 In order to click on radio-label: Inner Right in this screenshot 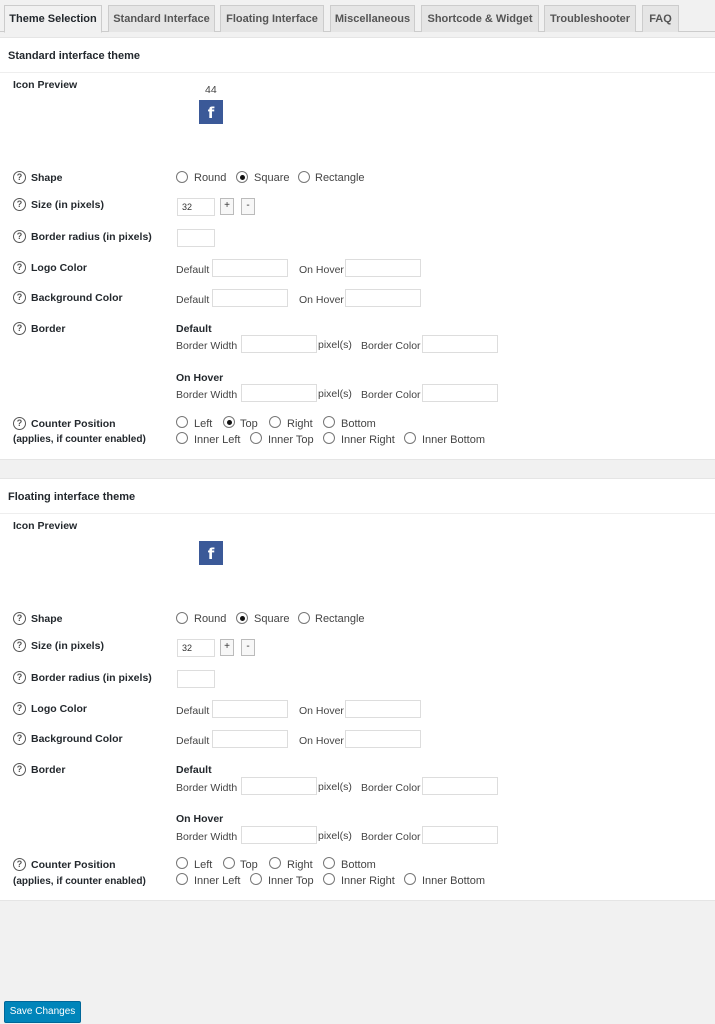, I will do `click(368, 440)`.